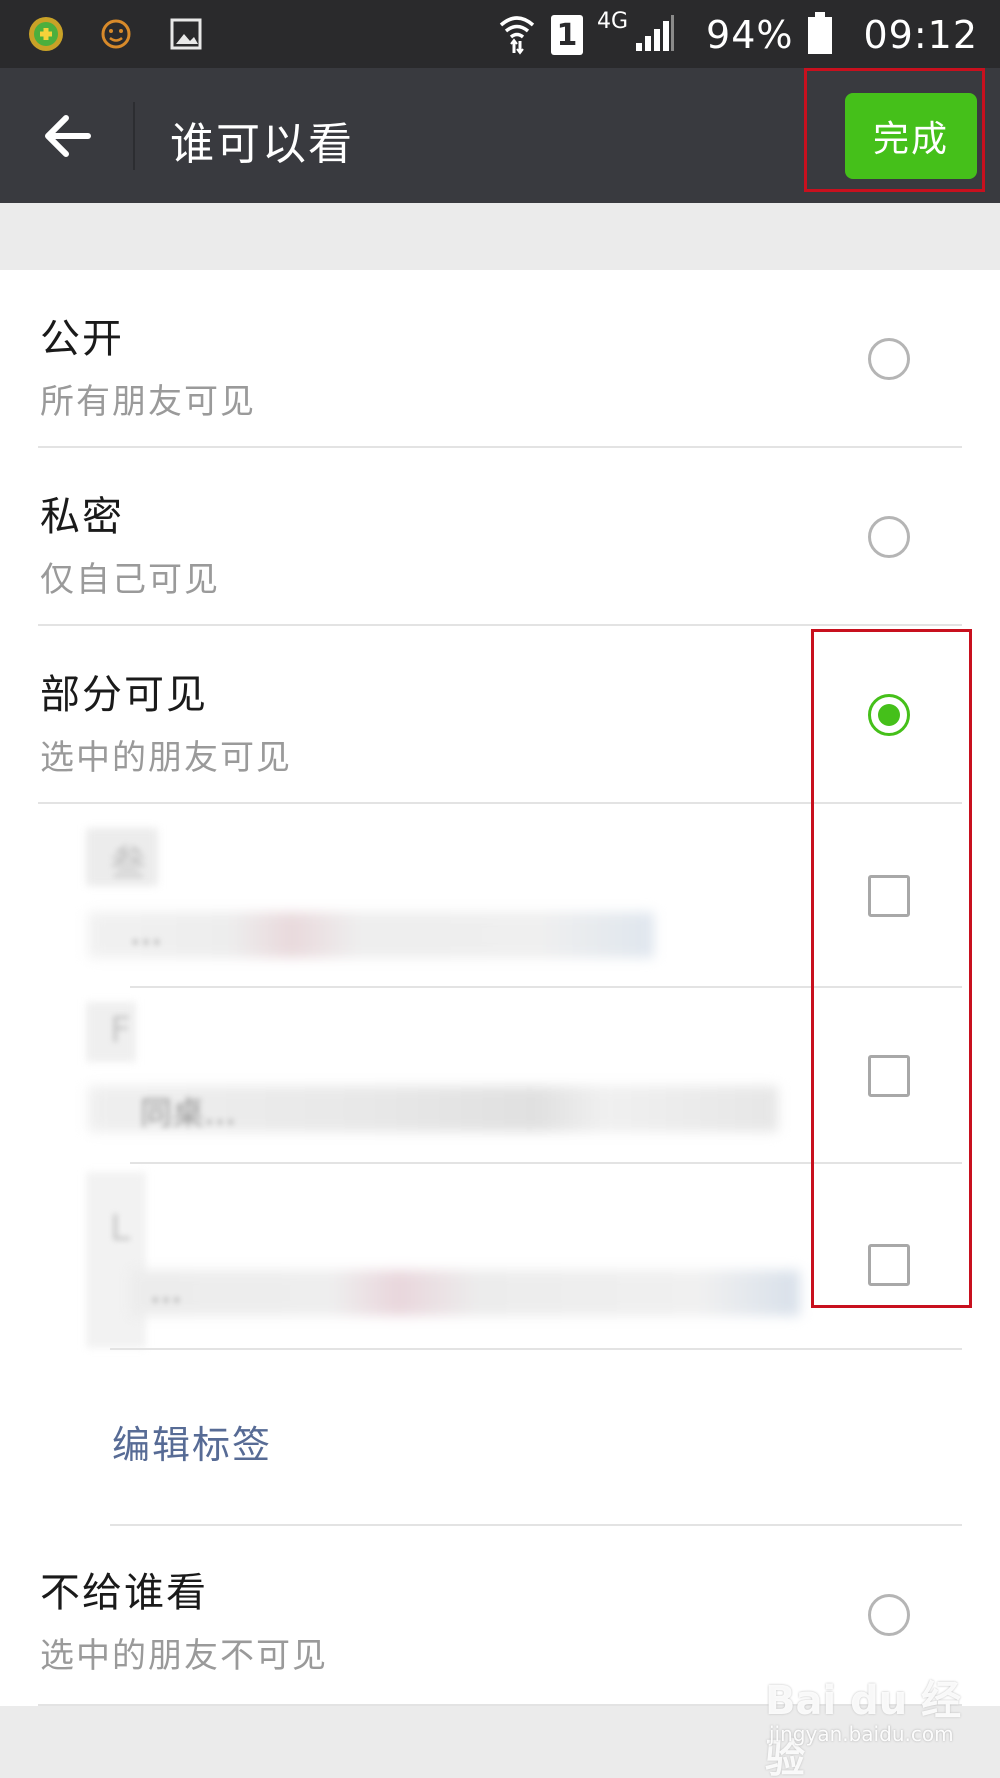 The width and height of the screenshot is (1000, 1778). Describe the element at coordinates (124, 695) in the screenshot. I see `option-title: 部分可见` at that location.